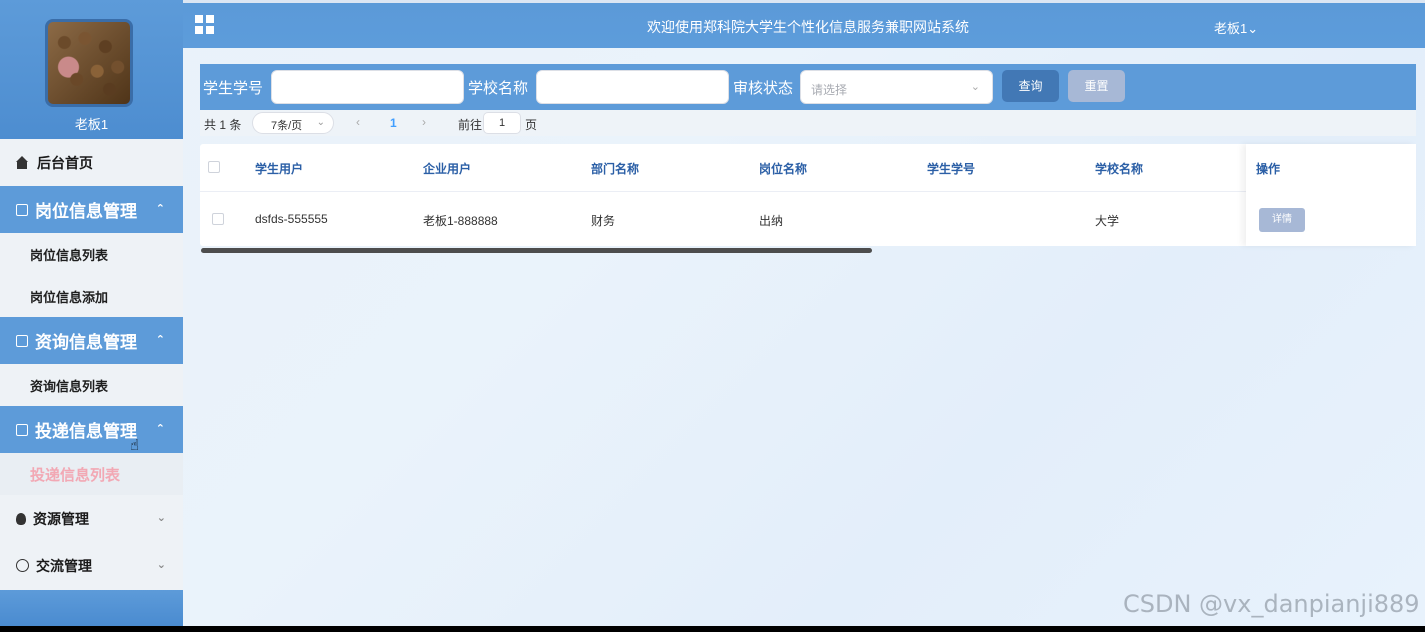 Image resolution: width=1425 pixels, height=632 pixels. Describe the element at coordinates (393, 123) in the screenshot. I see `current-page: 1` at that location.